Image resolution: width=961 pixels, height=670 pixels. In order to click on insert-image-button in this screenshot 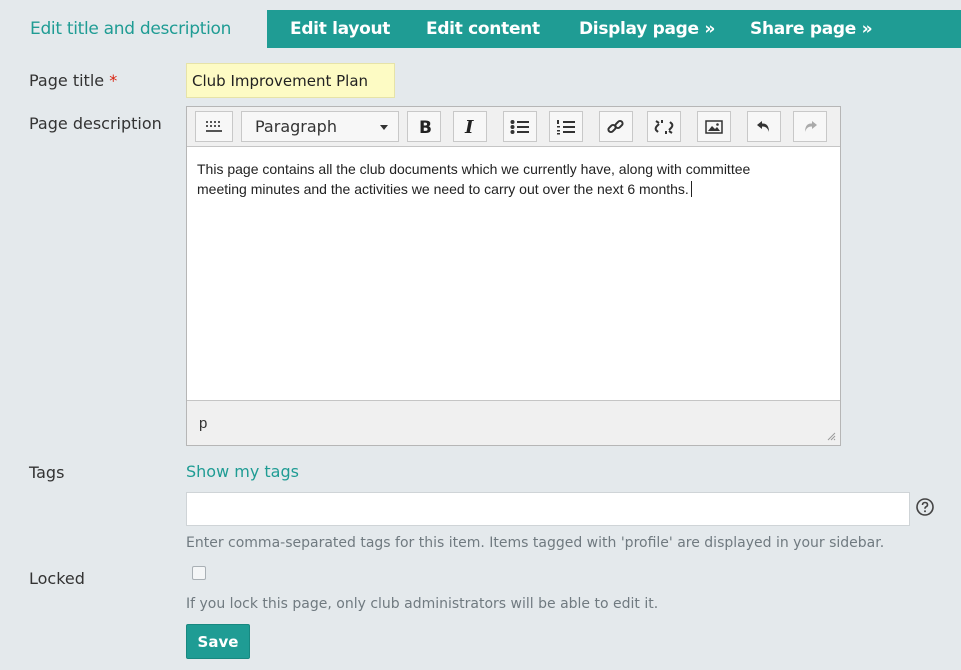, I will do `click(714, 126)`.